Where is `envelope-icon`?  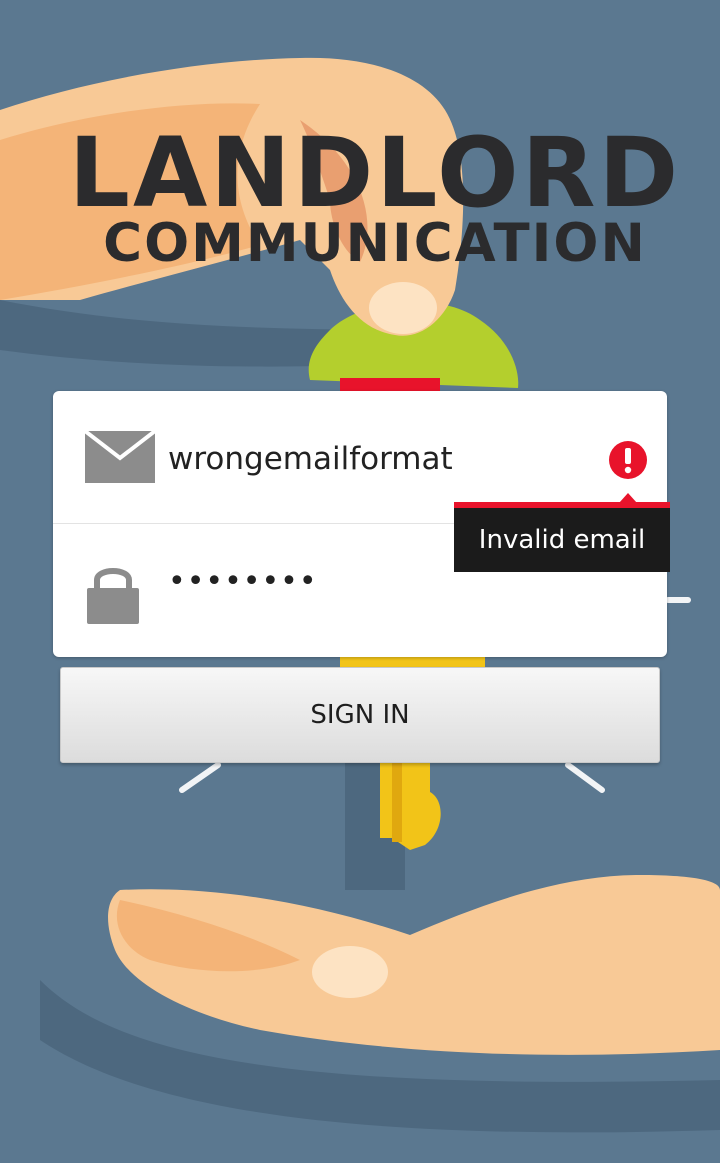
envelope-icon is located at coordinates (120, 457).